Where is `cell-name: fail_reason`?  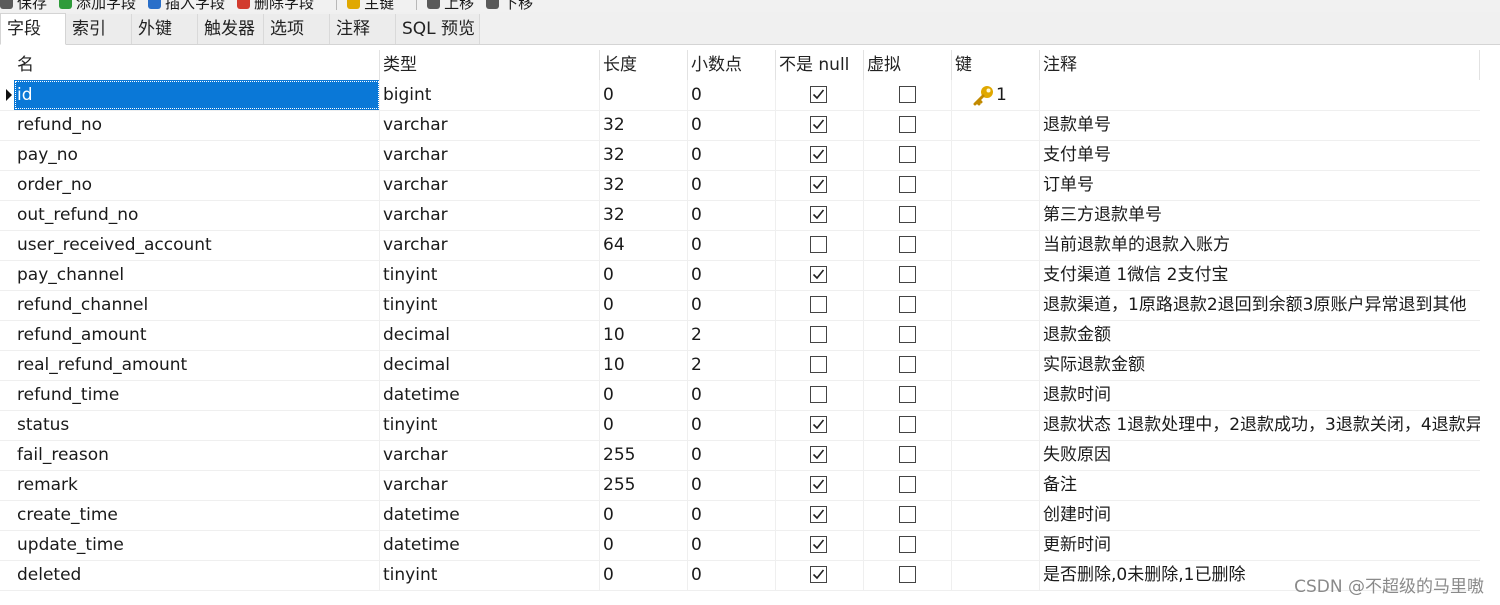 cell-name: fail_reason is located at coordinates (197, 455).